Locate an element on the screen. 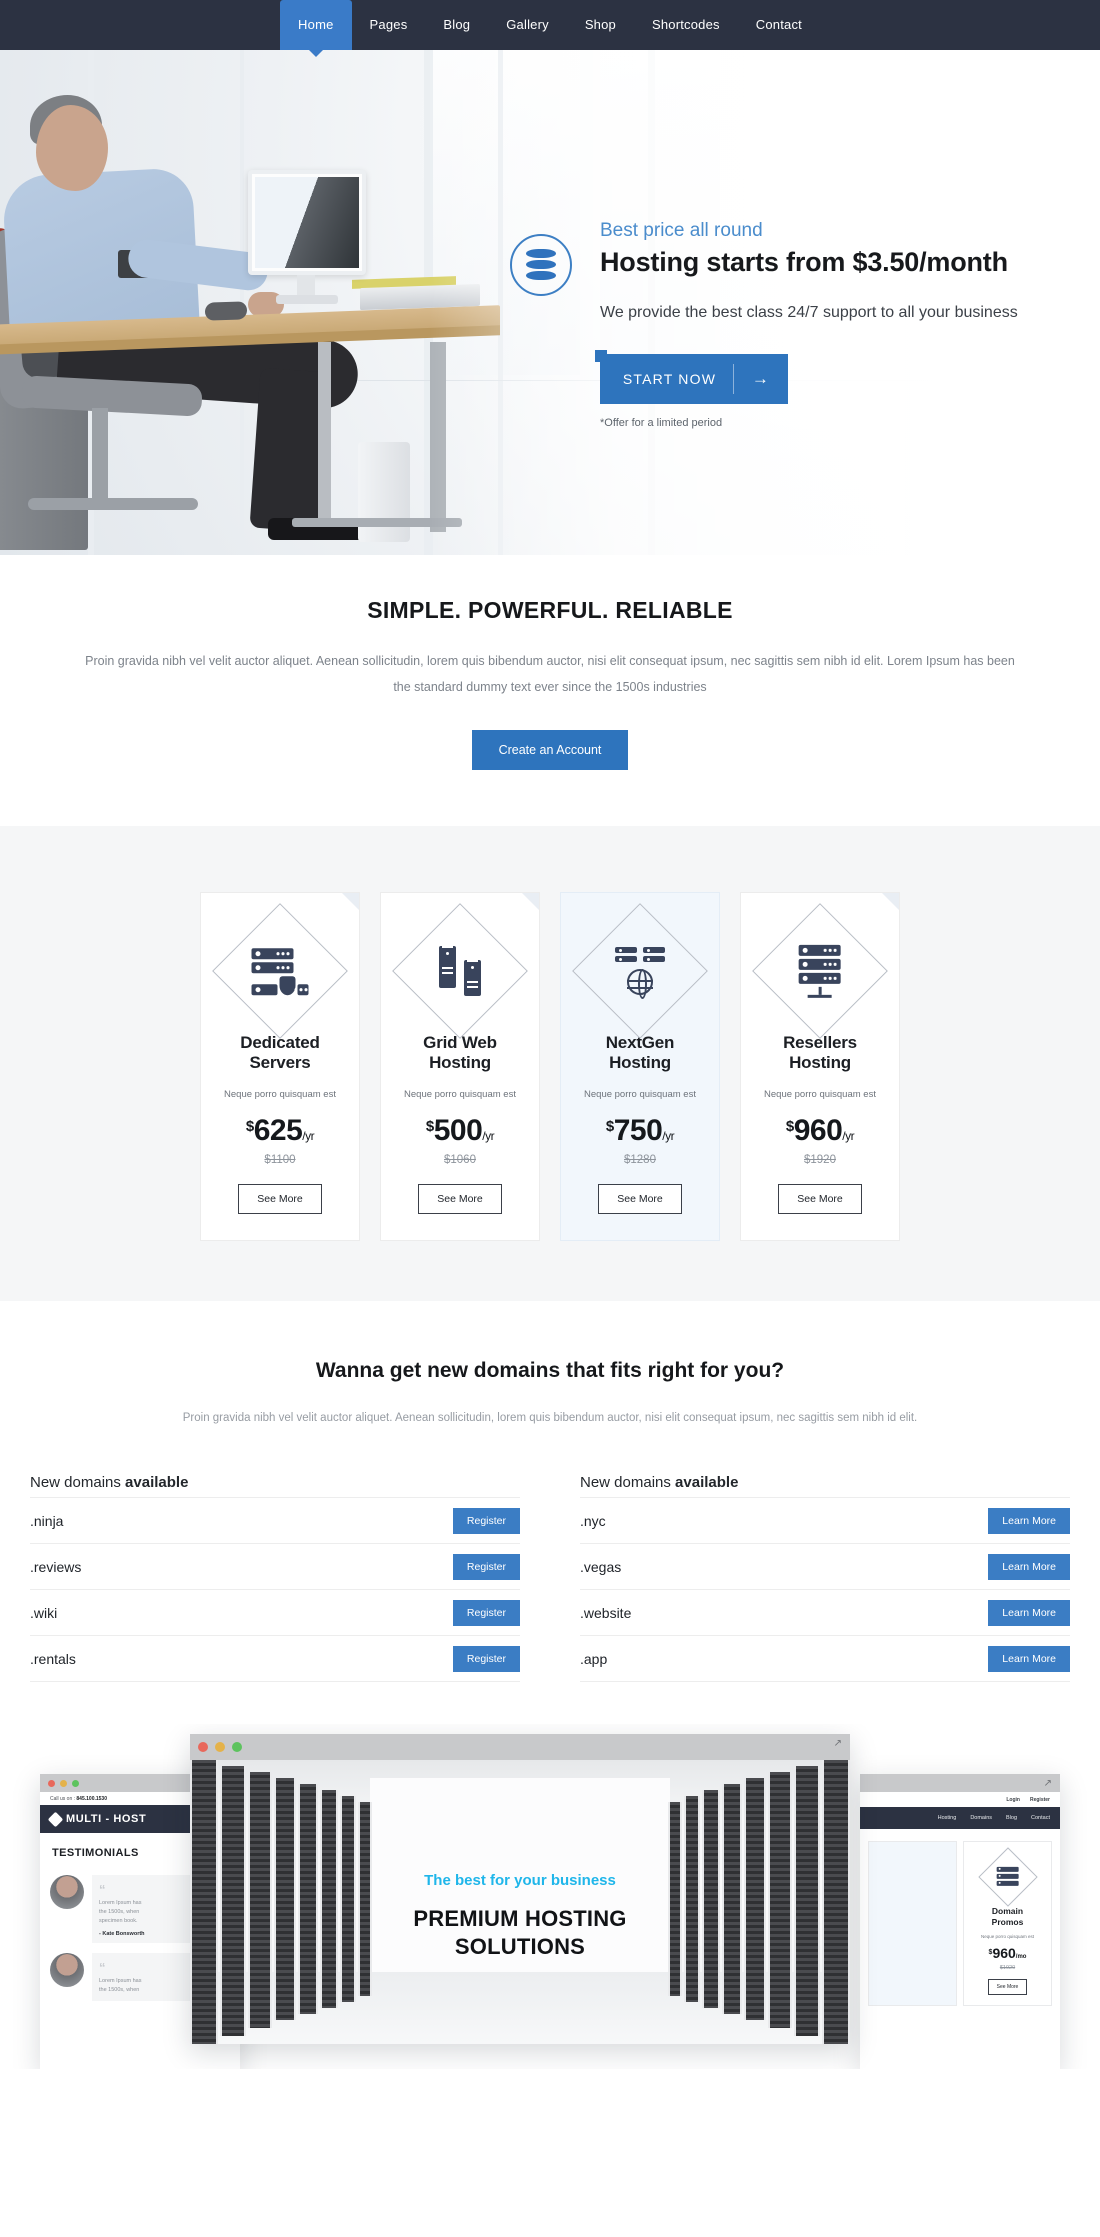 The height and width of the screenshot is (2237, 1100). nav-item-gallery: Gallery is located at coordinates (527, 25).